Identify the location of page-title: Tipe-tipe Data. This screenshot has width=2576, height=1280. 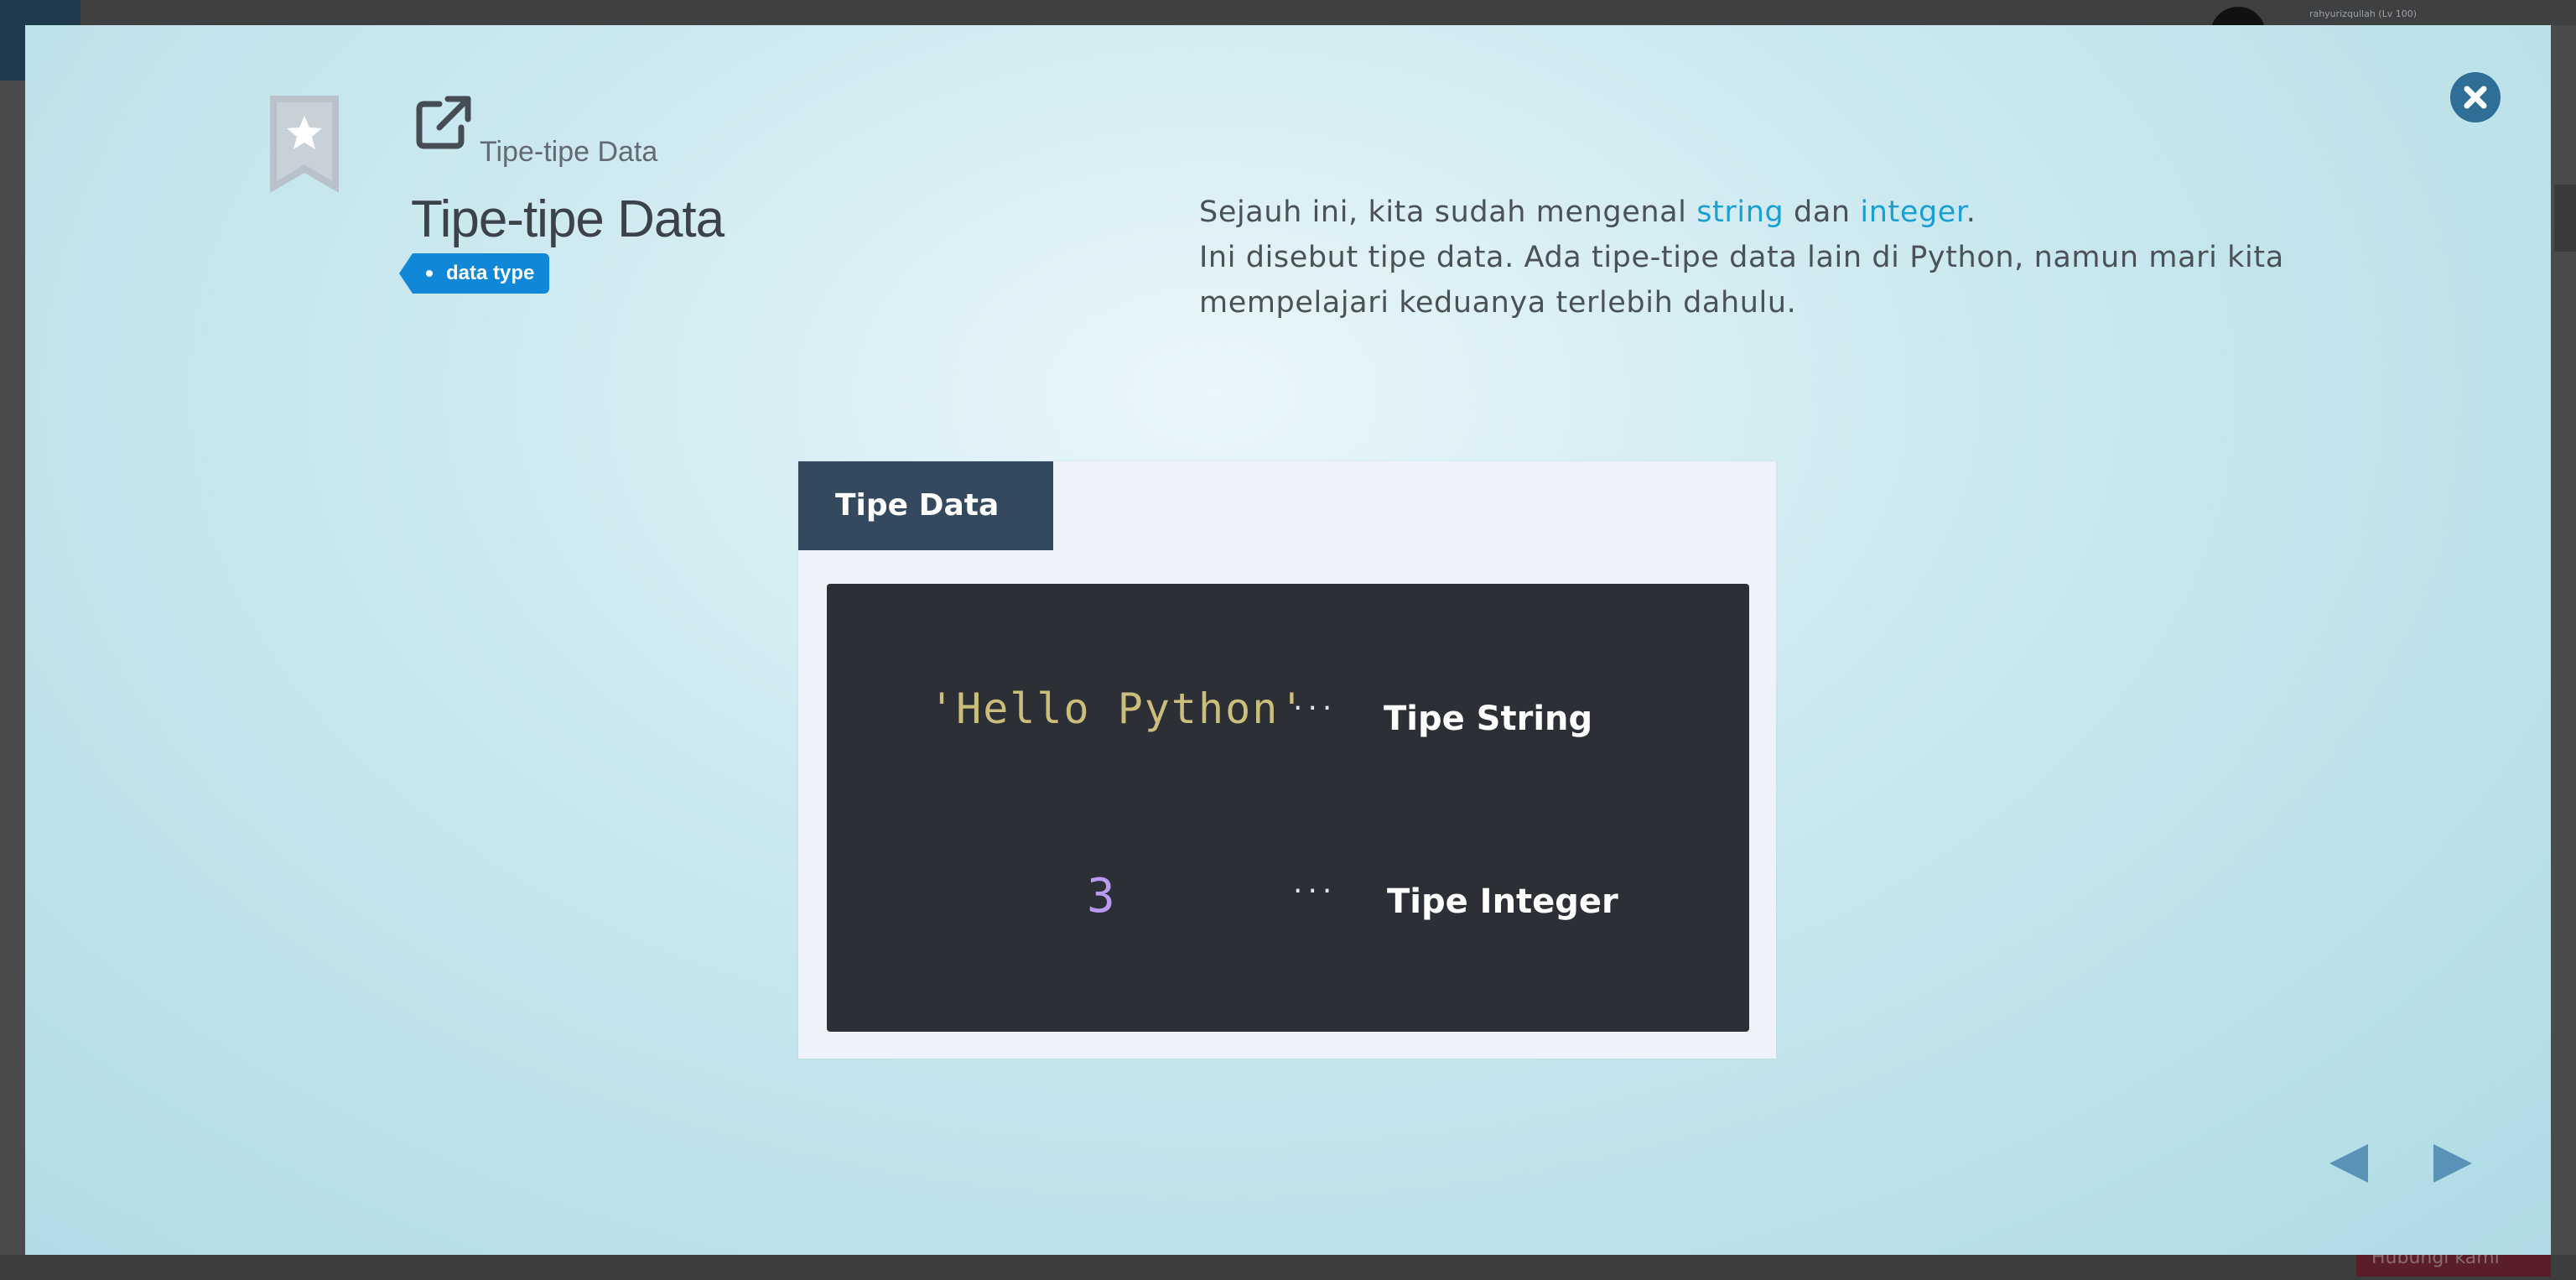
(567, 219).